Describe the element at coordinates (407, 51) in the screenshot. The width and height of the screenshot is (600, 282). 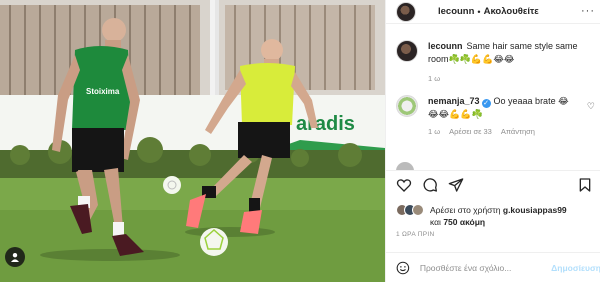
I see `caption-avatar` at that location.